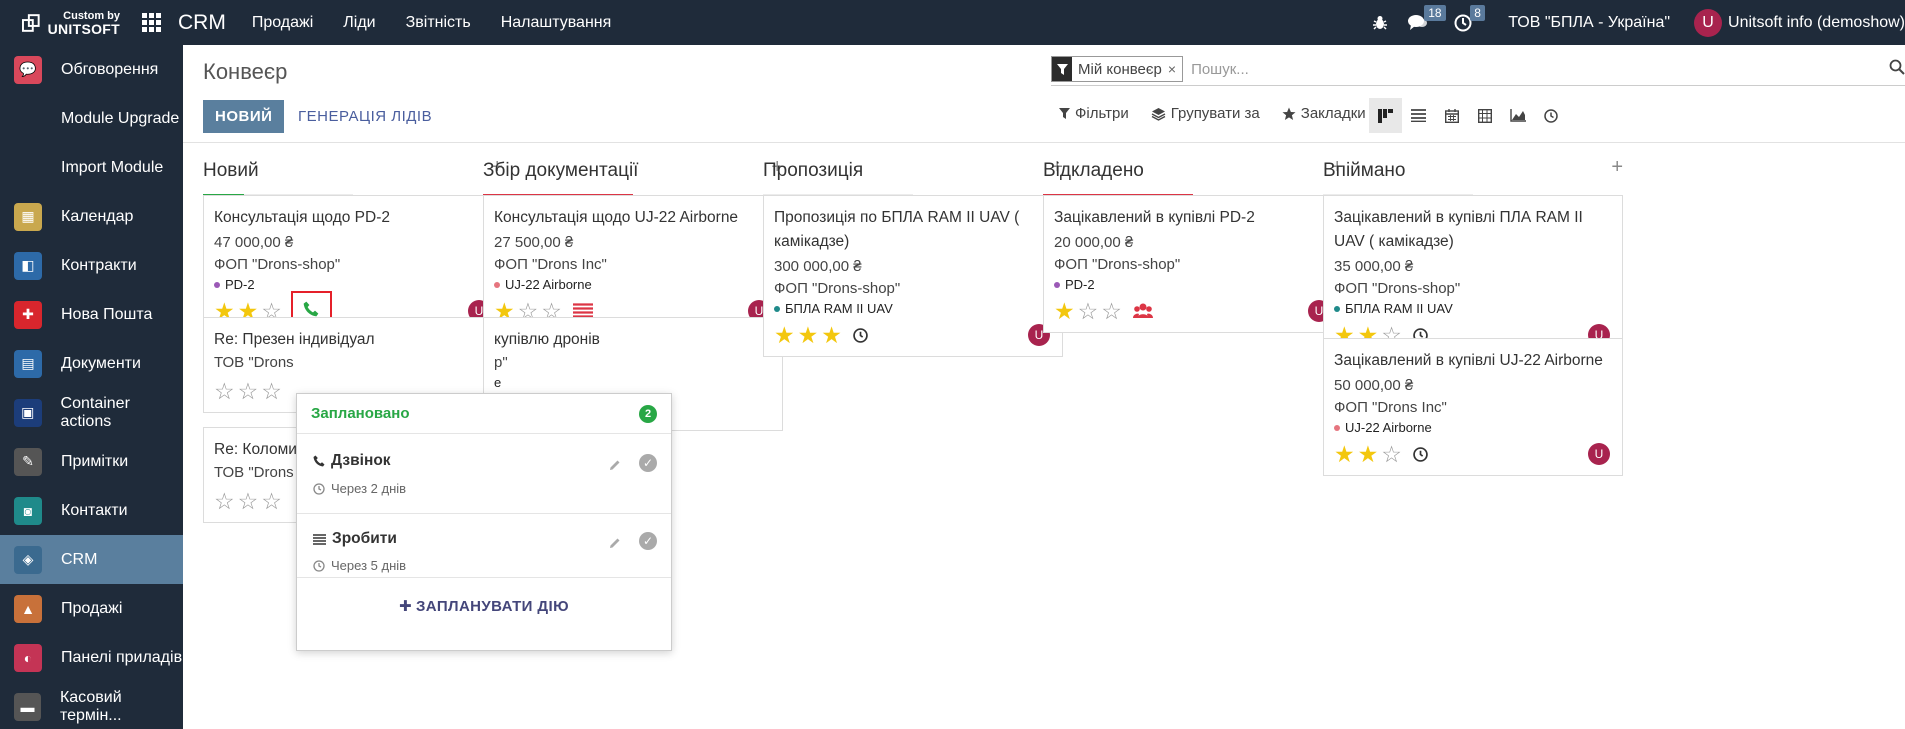 The width and height of the screenshot is (1905, 729). I want to click on activity-title: Дзвінок, so click(361, 460).